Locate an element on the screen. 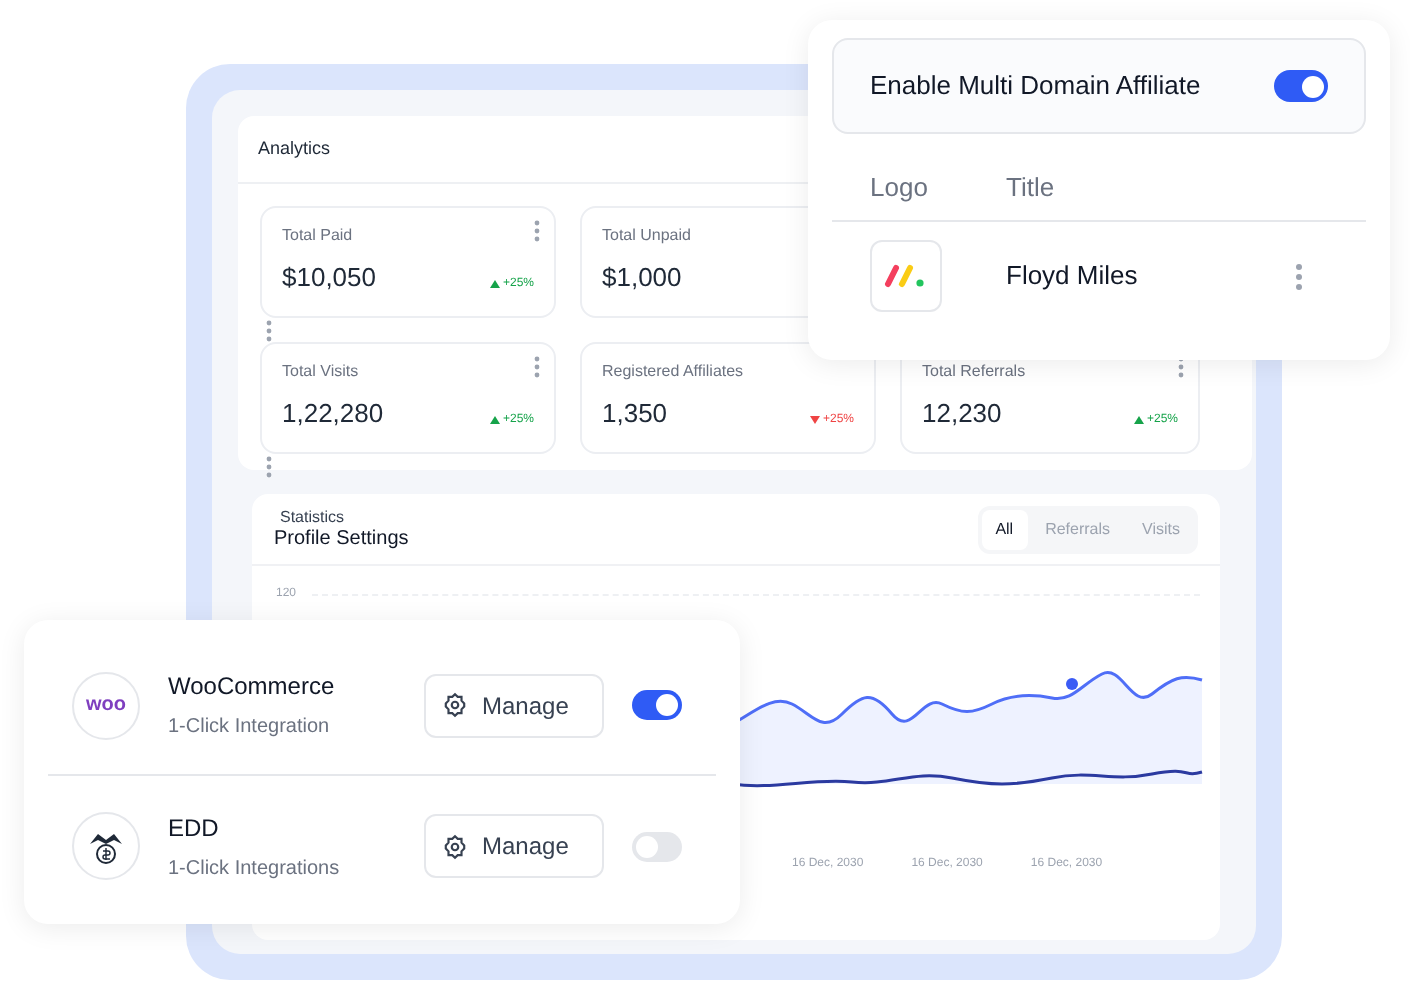  stat-label: Total Paid is located at coordinates (317, 236).